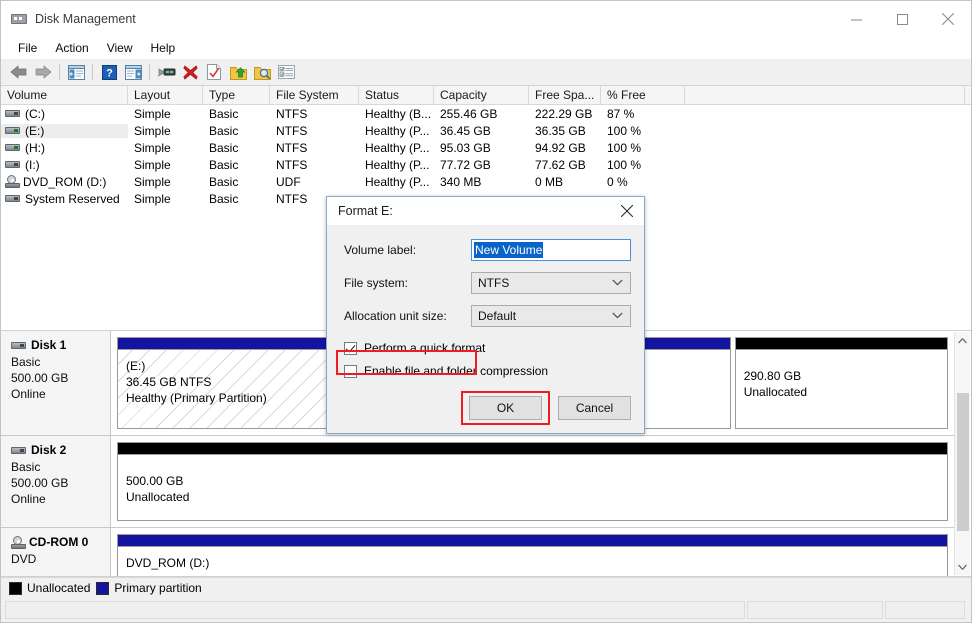 The width and height of the screenshot is (972, 623). What do you see at coordinates (841, 383) in the screenshot?
I see `partition-block: 290.80 GB Unallocated` at bounding box center [841, 383].